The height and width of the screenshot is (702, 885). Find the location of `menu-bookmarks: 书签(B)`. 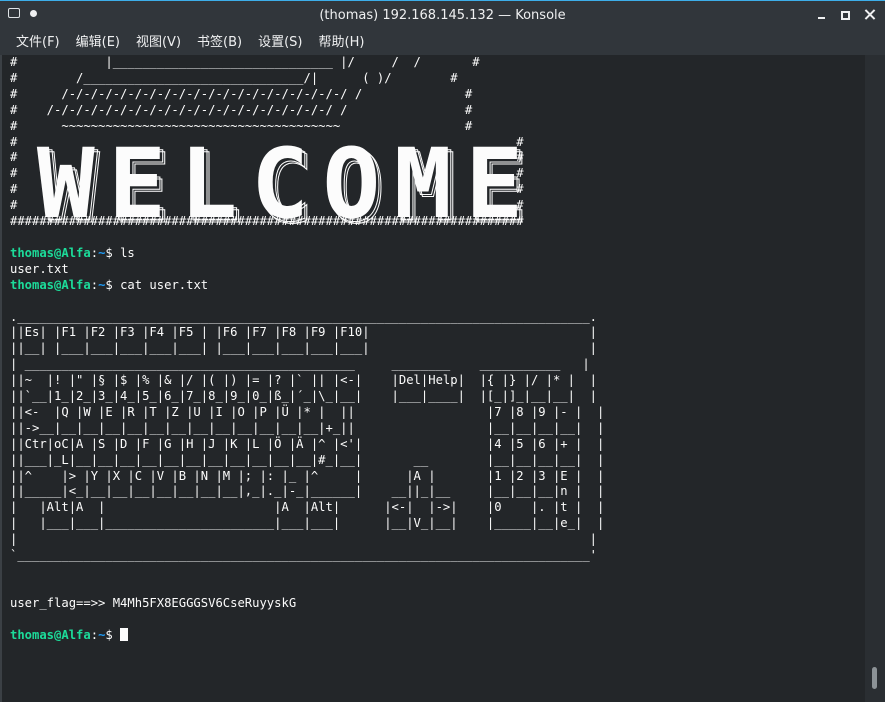

menu-bookmarks: 书签(B) is located at coordinates (219, 43).